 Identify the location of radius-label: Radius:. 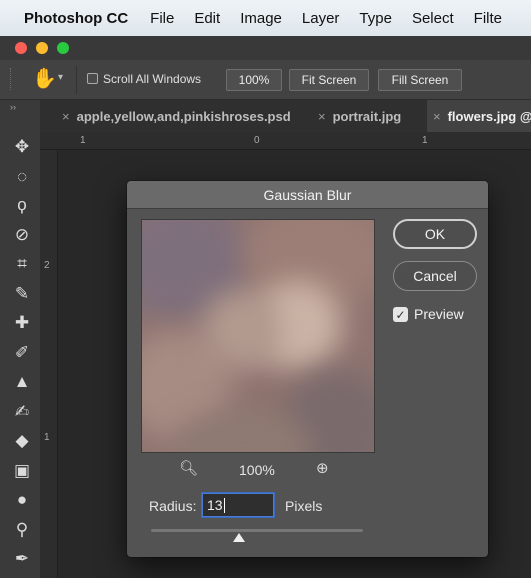
(173, 506).